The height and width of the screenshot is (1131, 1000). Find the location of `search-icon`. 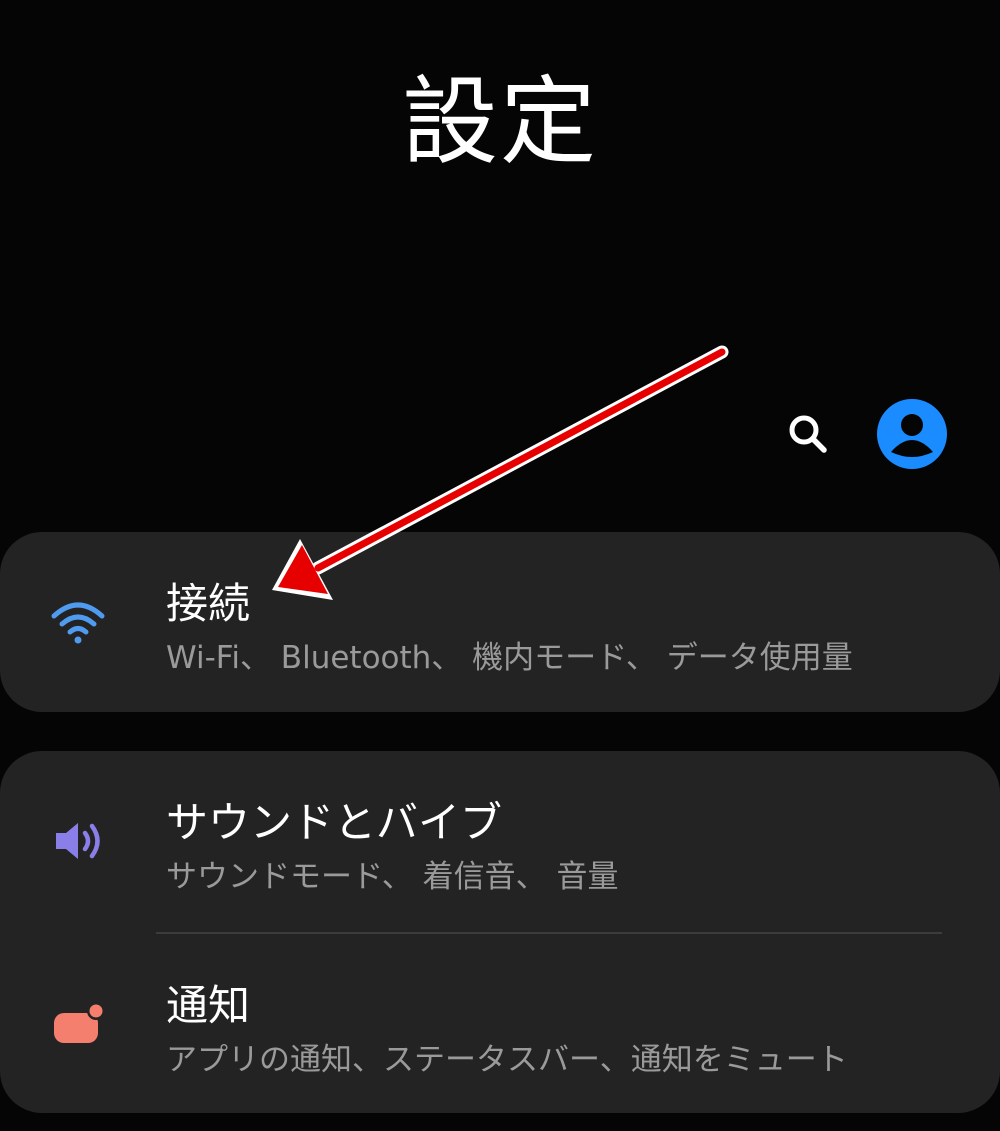

search-icon is located at coordinates (808, 434).